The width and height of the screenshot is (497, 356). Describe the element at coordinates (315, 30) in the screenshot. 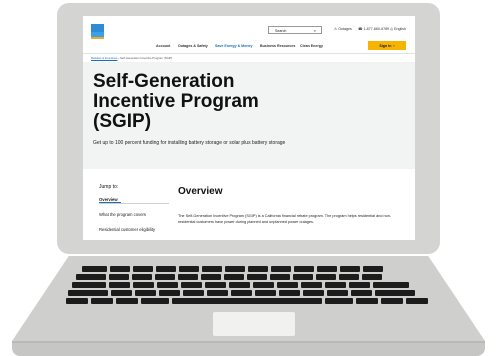

I see `search-icon: ⌕` at that location.